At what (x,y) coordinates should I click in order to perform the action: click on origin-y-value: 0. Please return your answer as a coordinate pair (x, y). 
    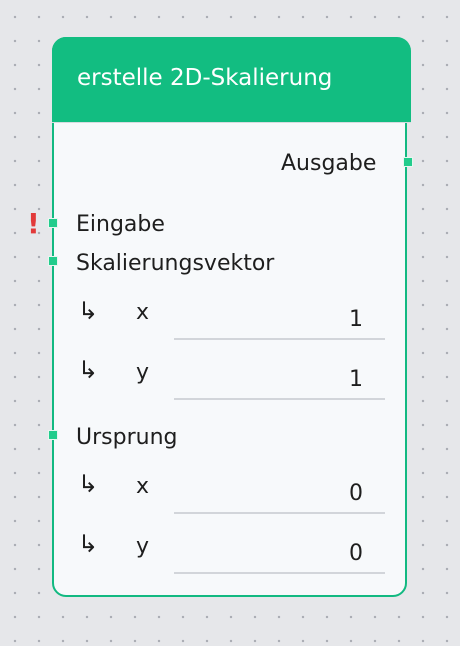
    Looking at the image, I should click on (356, 553).